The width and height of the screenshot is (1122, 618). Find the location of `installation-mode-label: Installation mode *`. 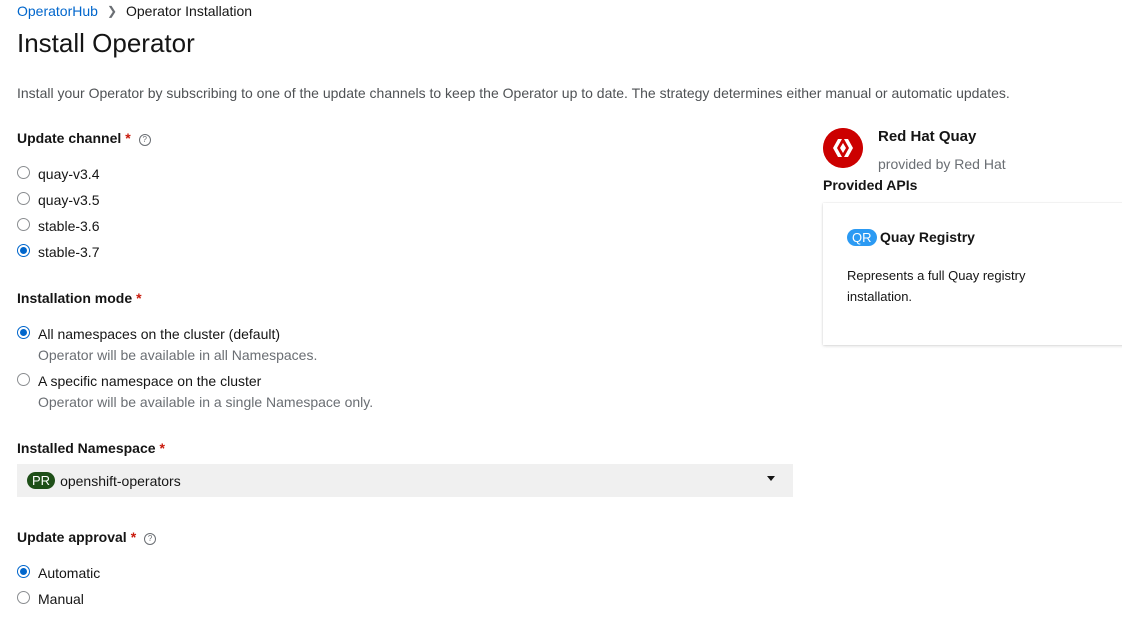

installation-mode-label: Installation mode * is located at coordinates (79, 298).